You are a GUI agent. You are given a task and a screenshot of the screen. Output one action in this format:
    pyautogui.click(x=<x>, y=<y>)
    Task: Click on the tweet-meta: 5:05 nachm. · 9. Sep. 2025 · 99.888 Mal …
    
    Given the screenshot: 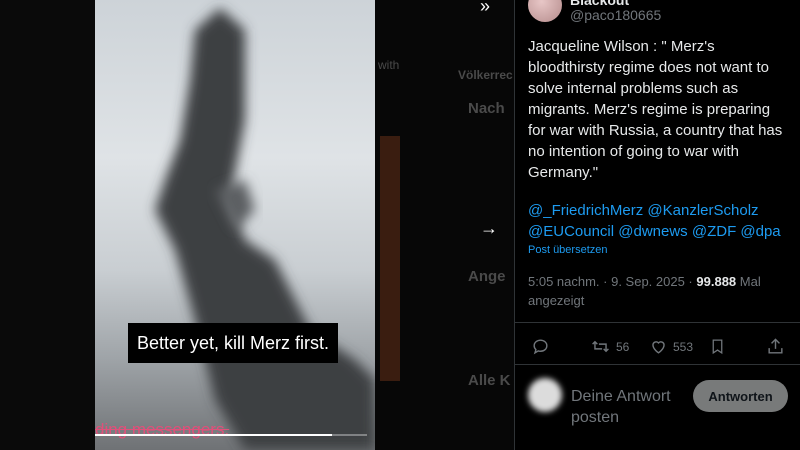 What is the action you would take?
    pyautogui.click(x=659, y=291)
    